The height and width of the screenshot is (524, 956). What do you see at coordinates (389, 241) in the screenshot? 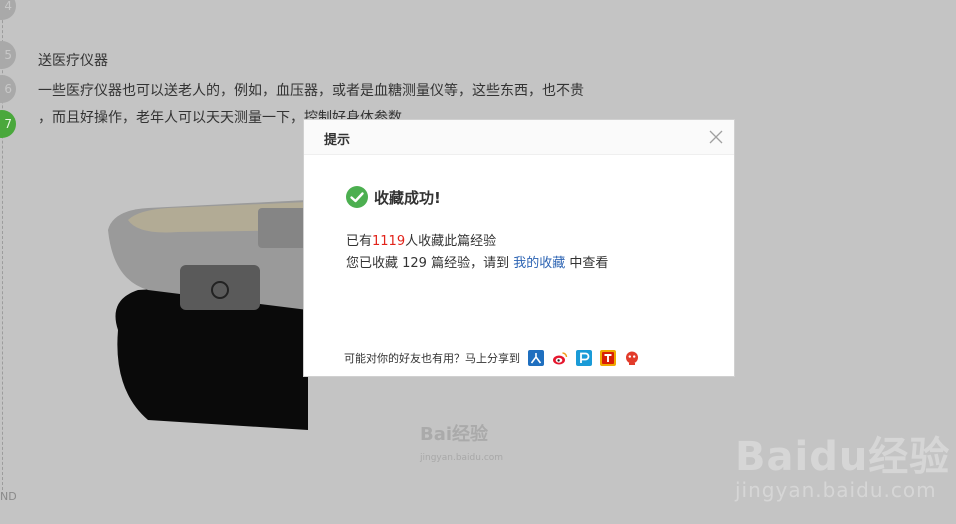
I see `collect-count: 1119` at bounding box center [389, 241].